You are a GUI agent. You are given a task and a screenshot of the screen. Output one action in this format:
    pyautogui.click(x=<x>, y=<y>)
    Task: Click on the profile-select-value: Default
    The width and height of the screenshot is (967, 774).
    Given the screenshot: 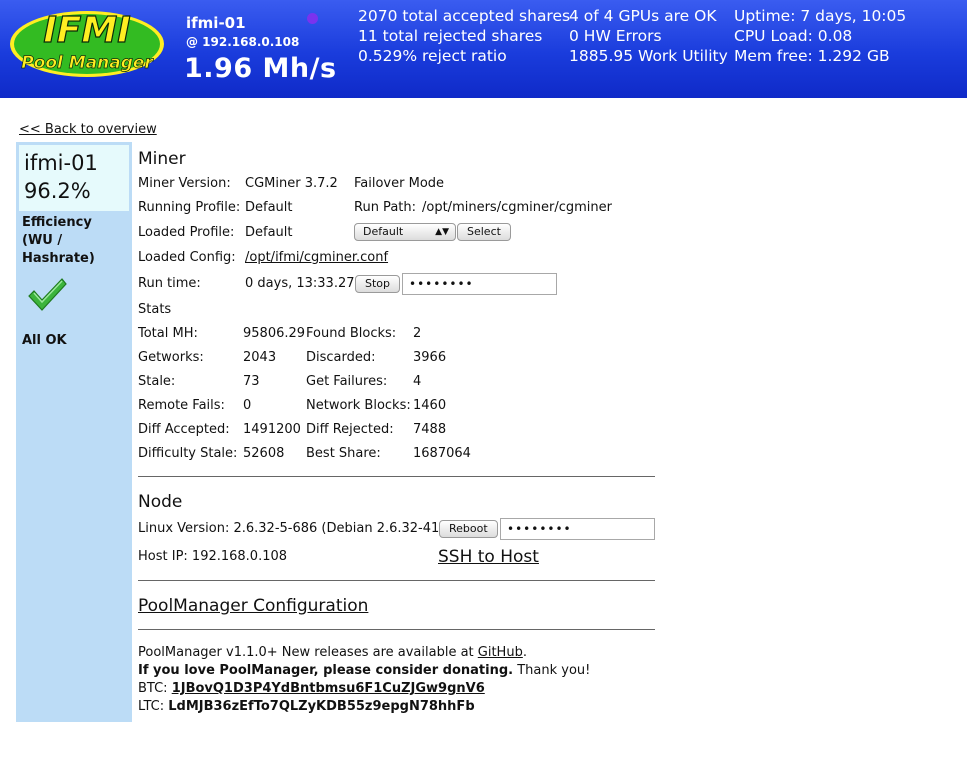 What is the action you would take?
    pyautogui.click(x=383, y=231)
    